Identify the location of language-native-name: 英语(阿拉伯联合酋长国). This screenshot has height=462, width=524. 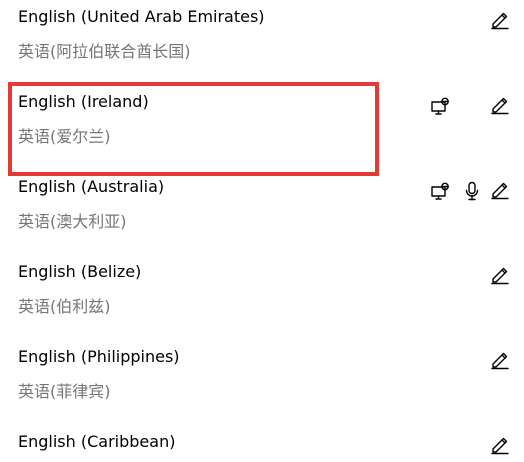
(104, 51).